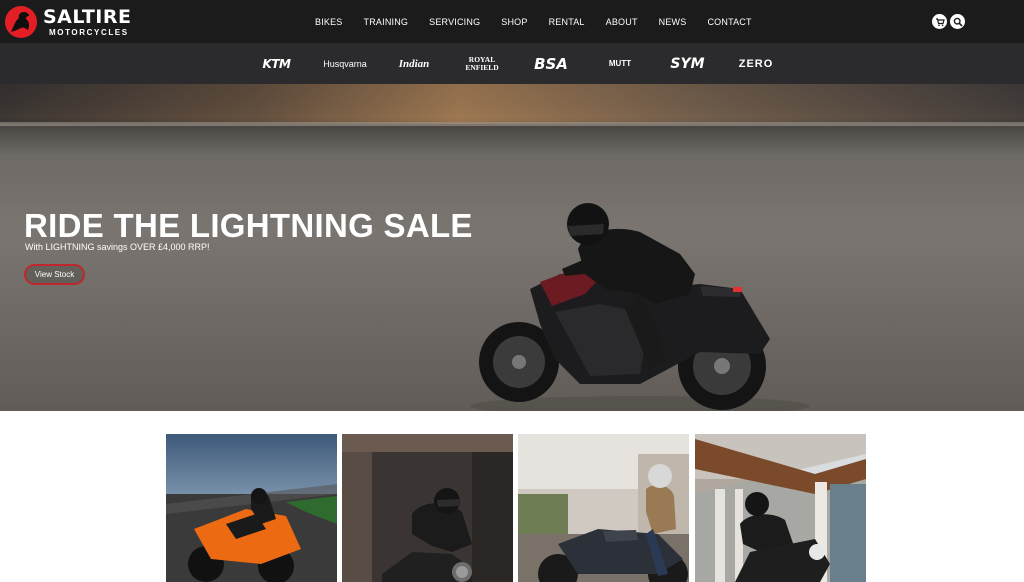  I want to click on tile-image-ktm, so click(251, 508).